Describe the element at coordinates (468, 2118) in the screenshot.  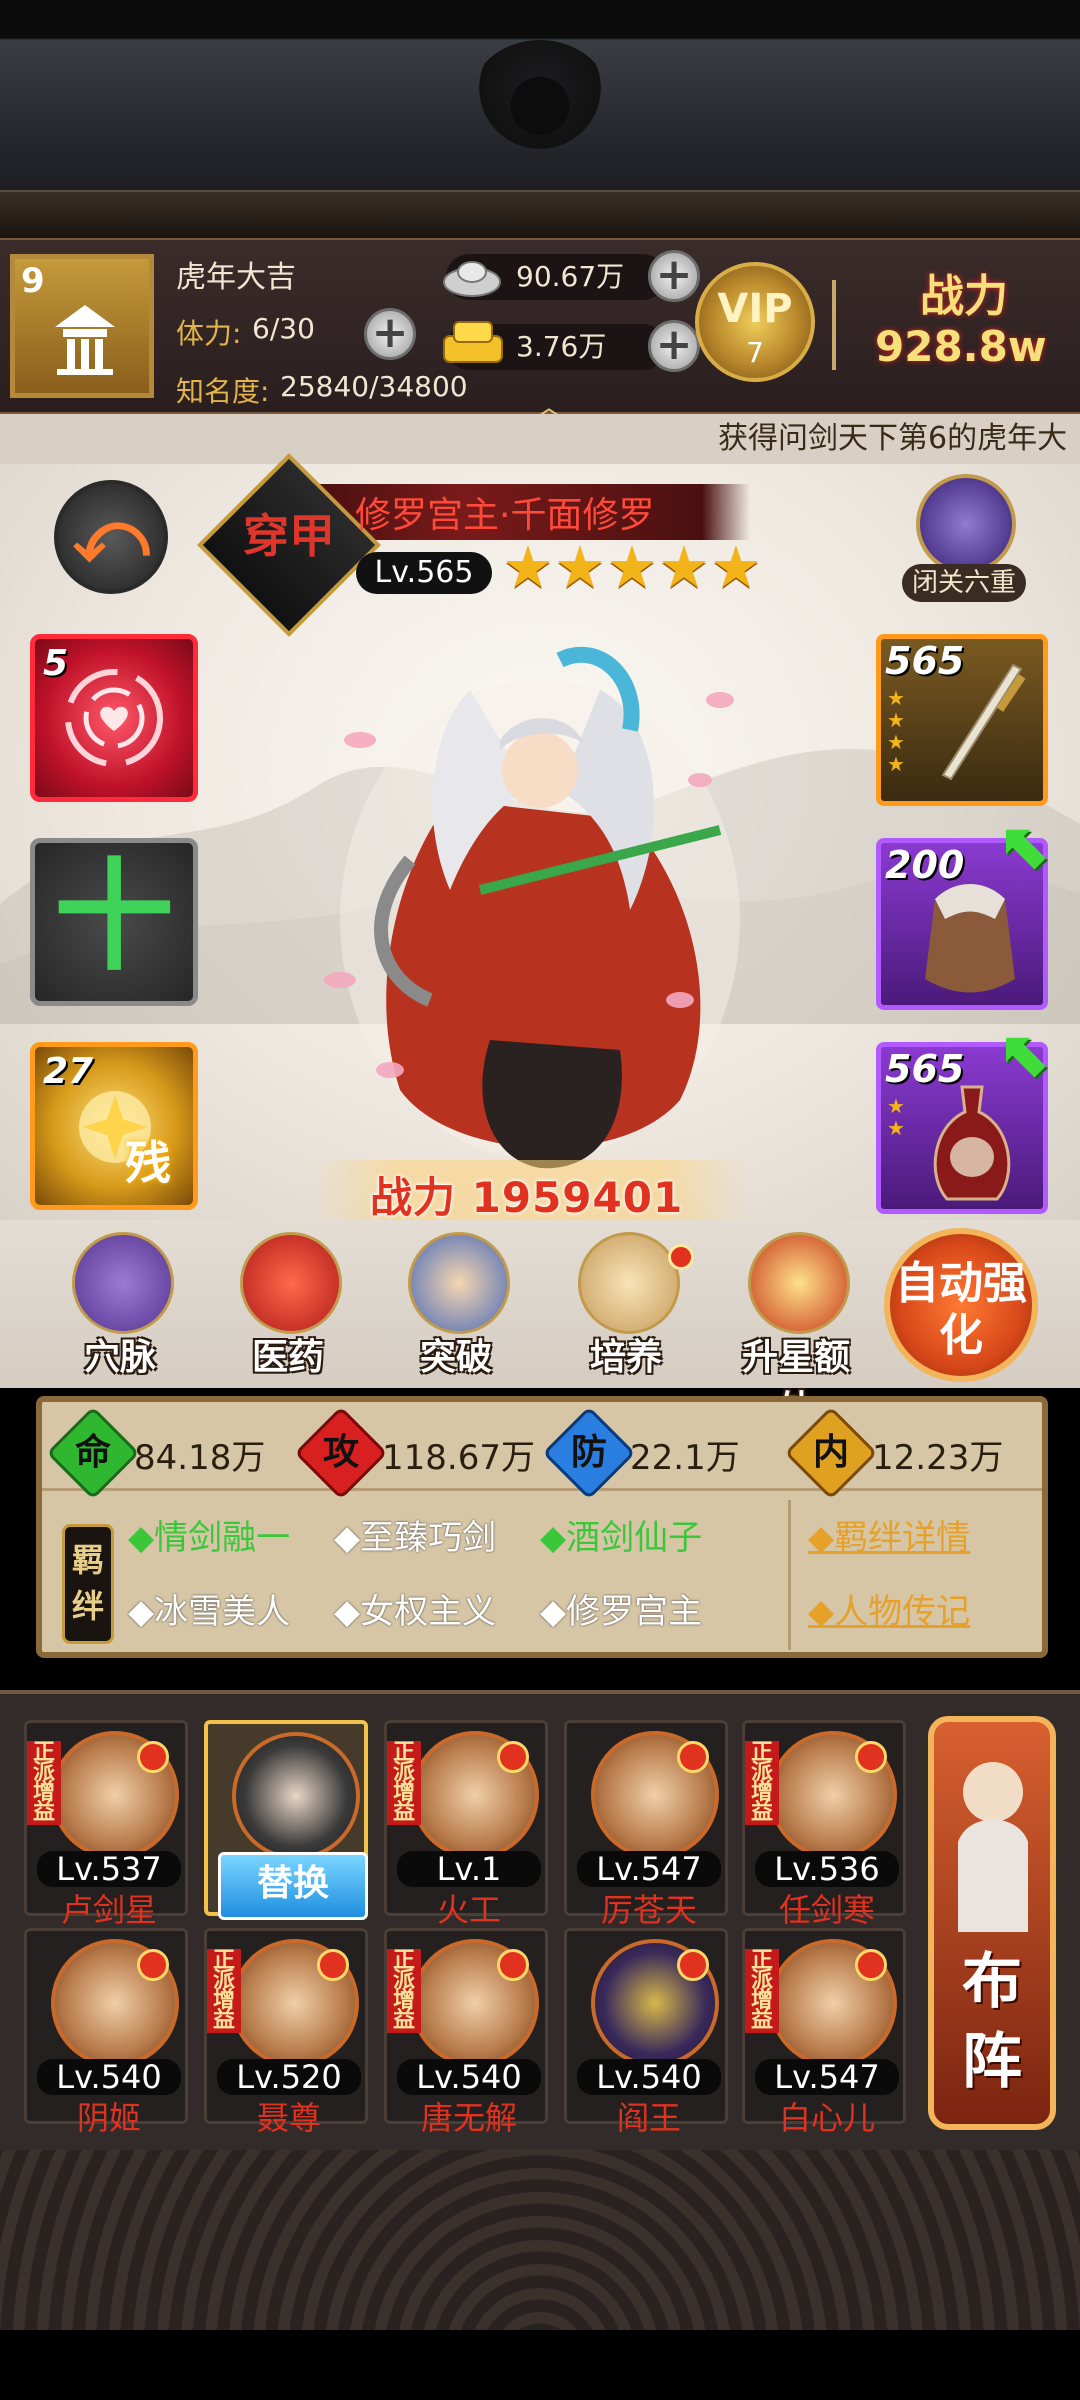
I see `hero-card-name: 唐无解` at that location.